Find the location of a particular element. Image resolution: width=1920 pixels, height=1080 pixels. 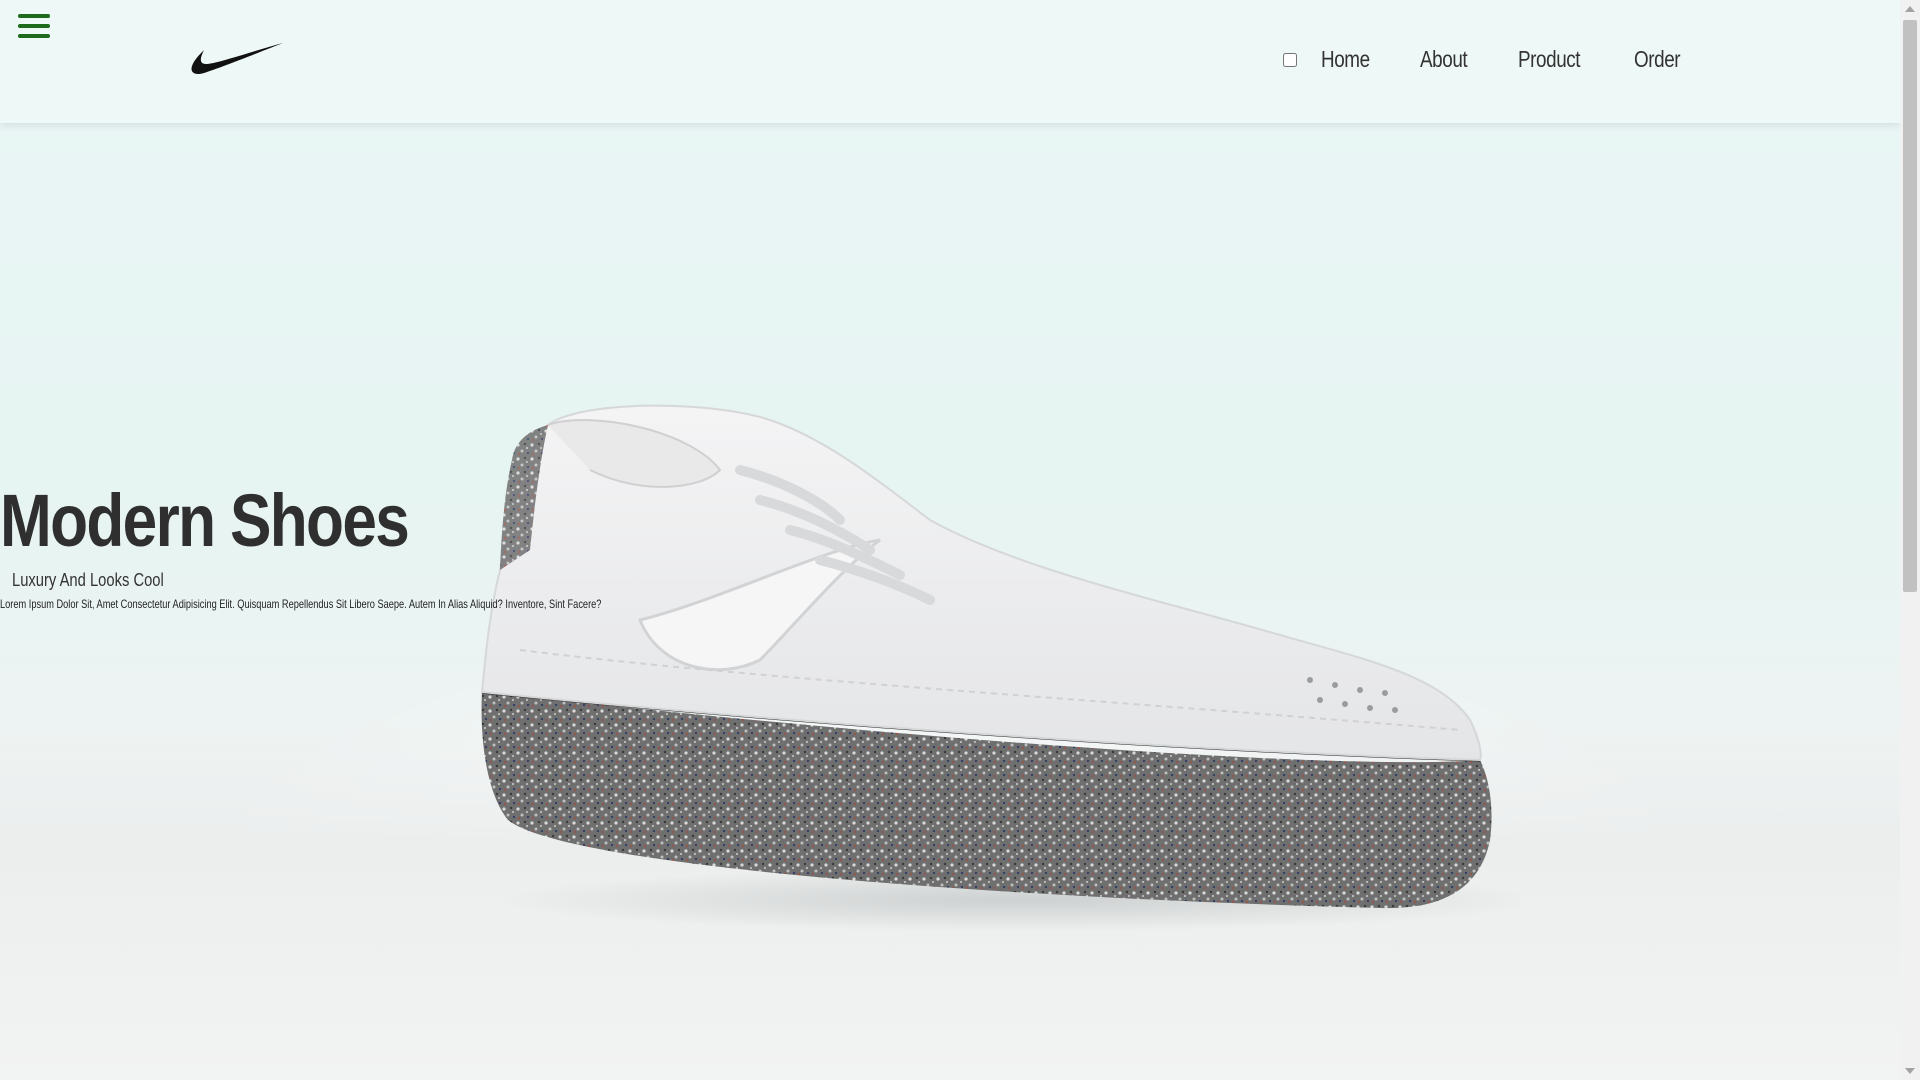

nav-link-product: Product is located at coordinates (1549, 59).